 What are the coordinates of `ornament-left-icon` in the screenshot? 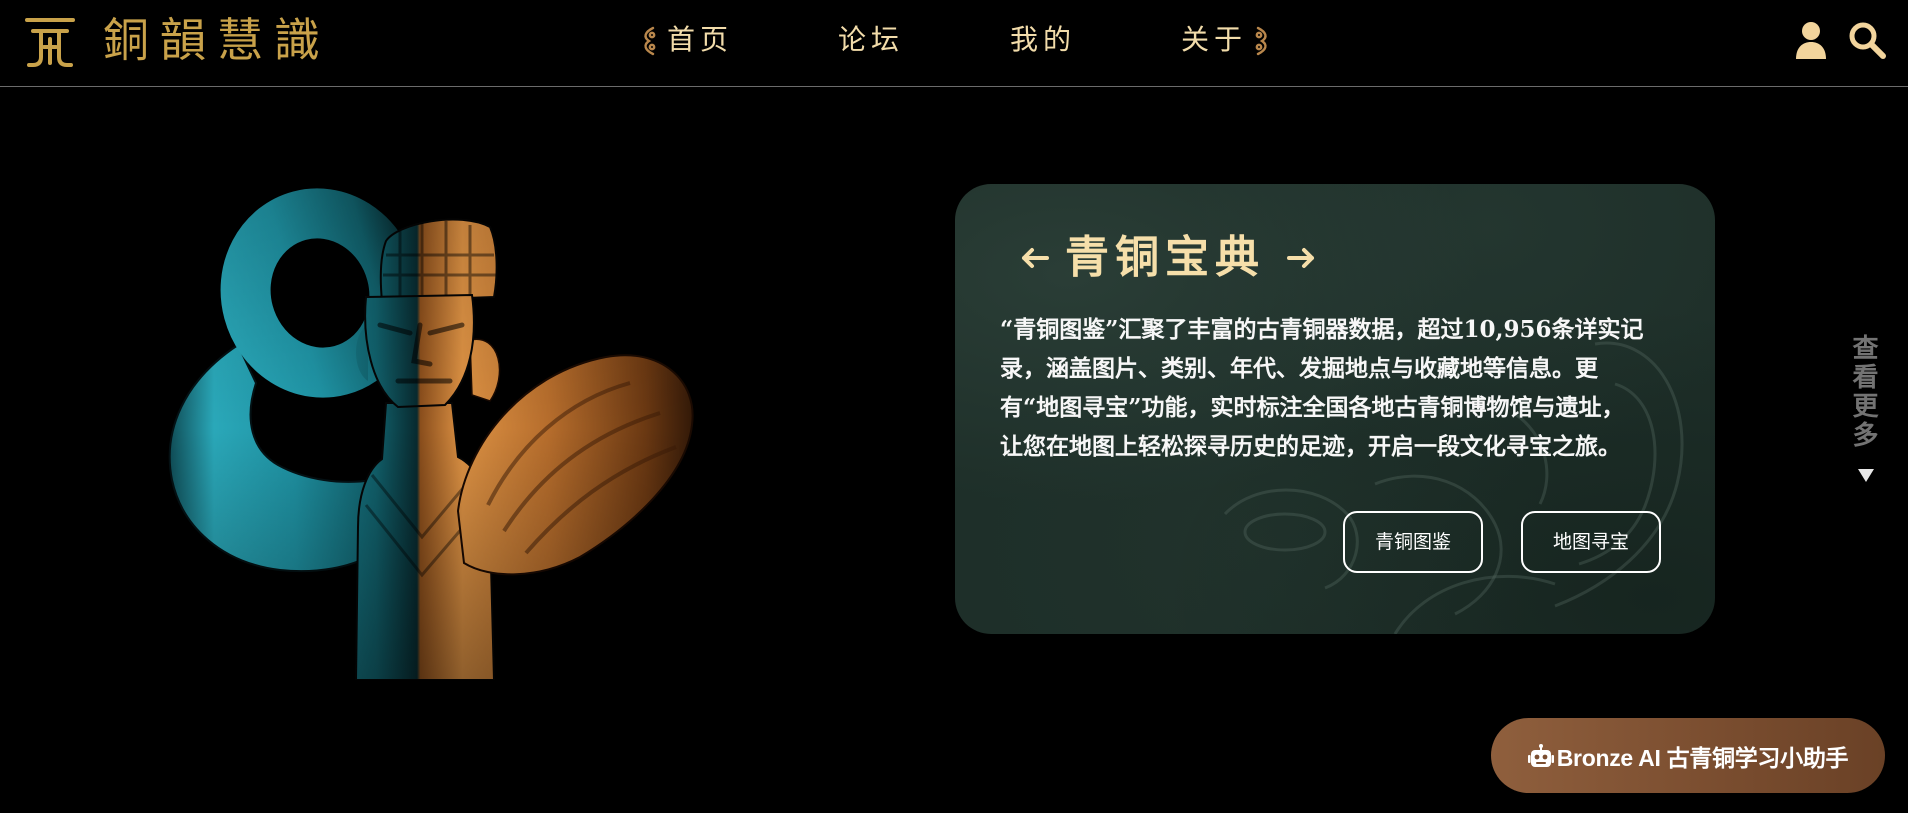 It's located at (650, 41).